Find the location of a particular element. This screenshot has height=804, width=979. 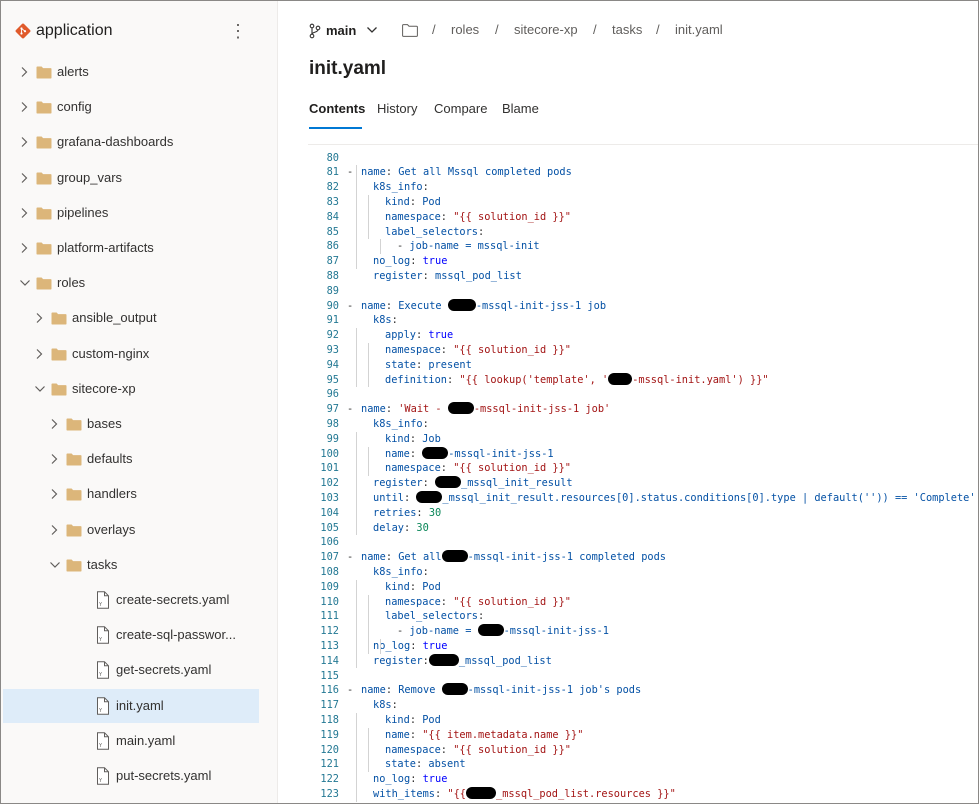

code-text: k8s_info: is located at coordinates (401, 571).